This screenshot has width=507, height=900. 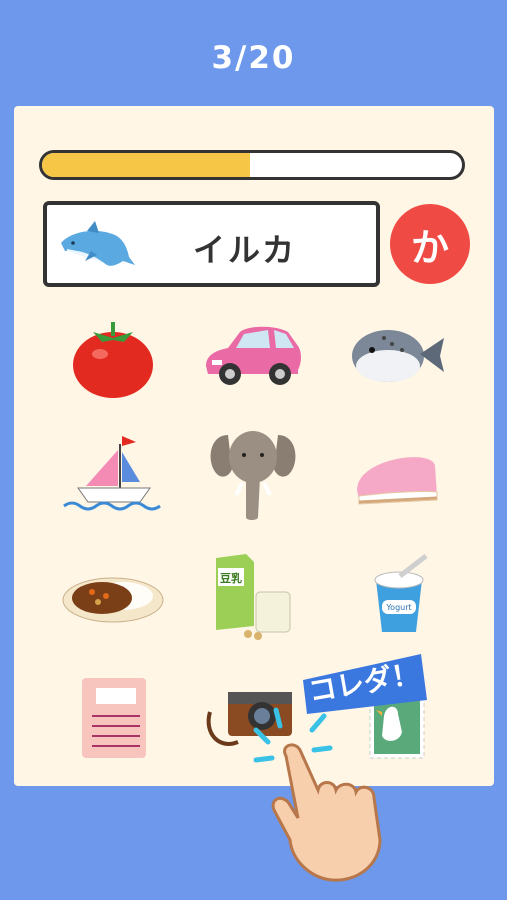 I want to click on soy-milk-icon: 豆乳, so click(x=253, y=597).